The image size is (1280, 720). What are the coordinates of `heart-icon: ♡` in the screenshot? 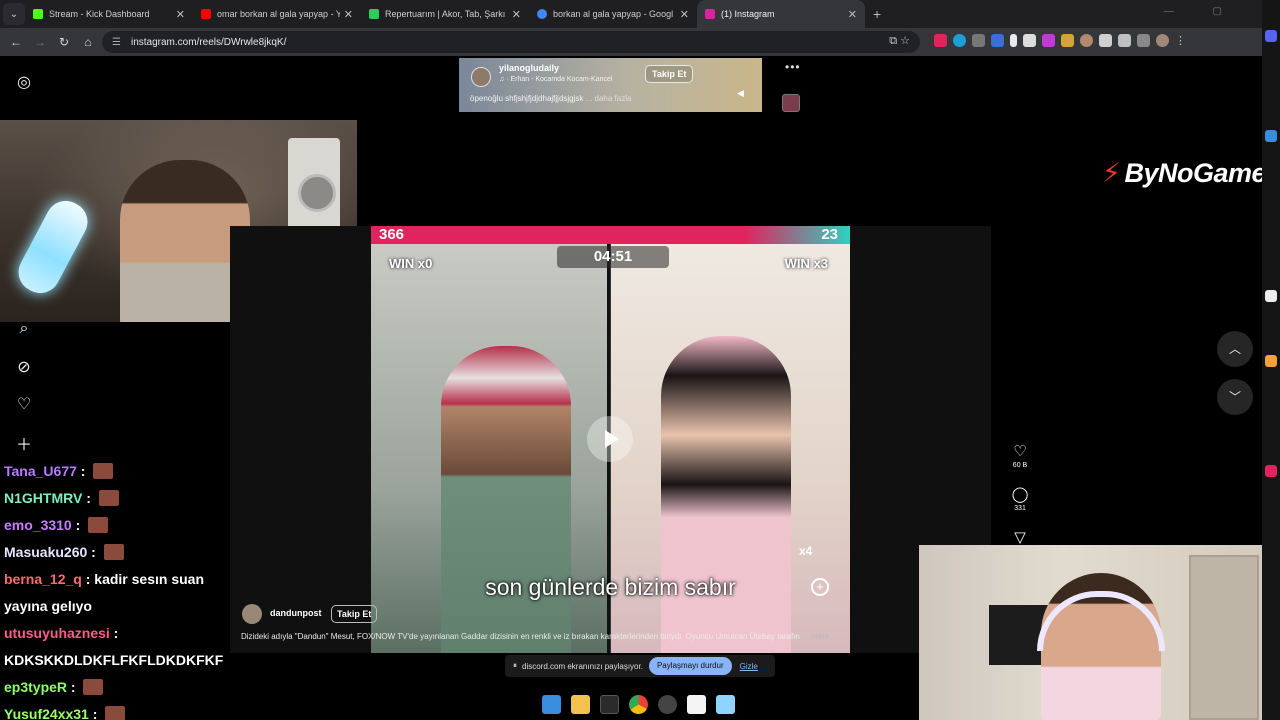 It's located at (1020, 452).